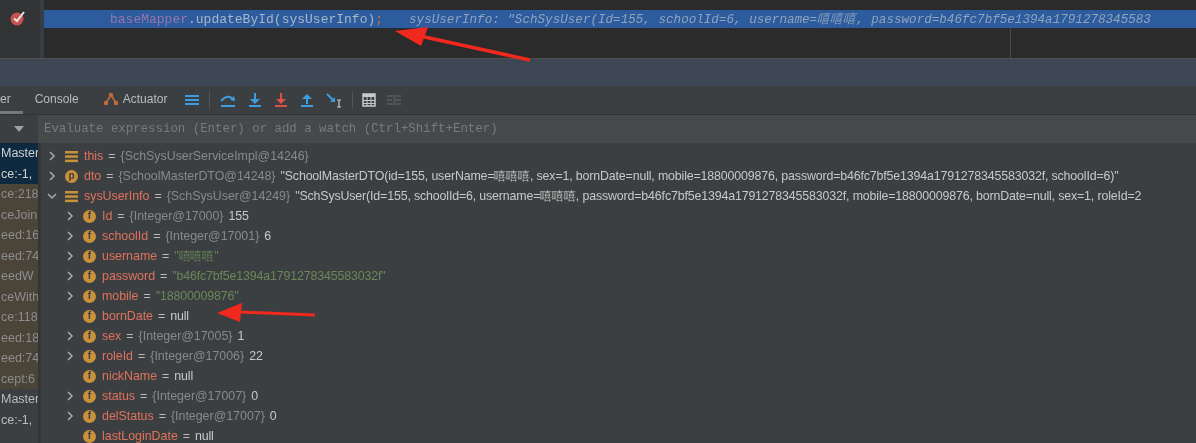  I want to click on code-line: baseMapper.updateById(sysUserInfo);, so click(247, 19).